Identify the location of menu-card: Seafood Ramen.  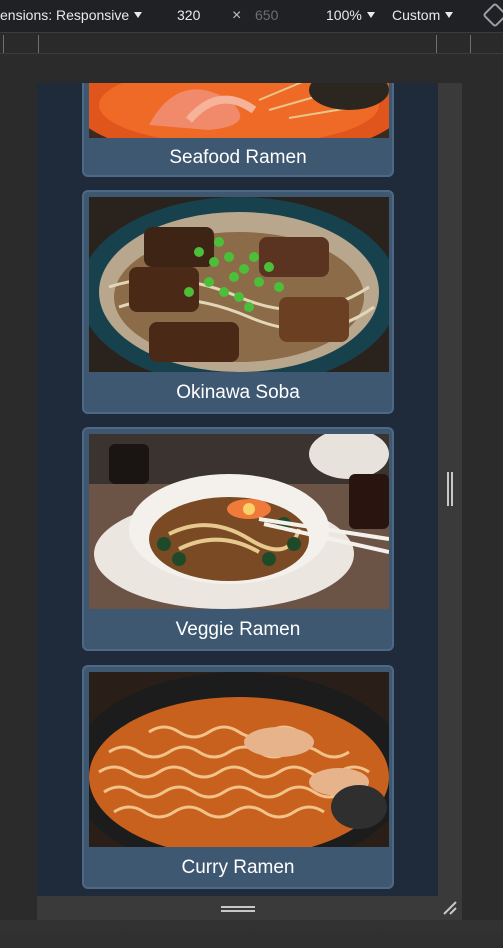
(238, 130).